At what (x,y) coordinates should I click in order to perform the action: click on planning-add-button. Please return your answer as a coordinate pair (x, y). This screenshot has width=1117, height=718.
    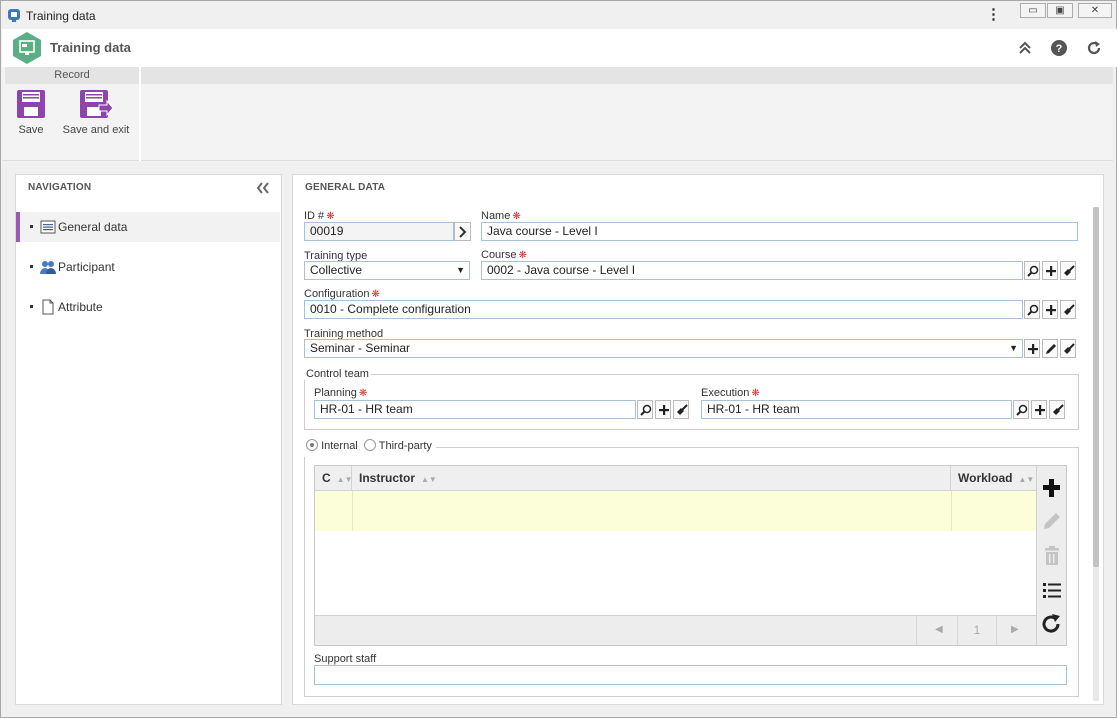
    Looking at the image, I should click on (663, 409).